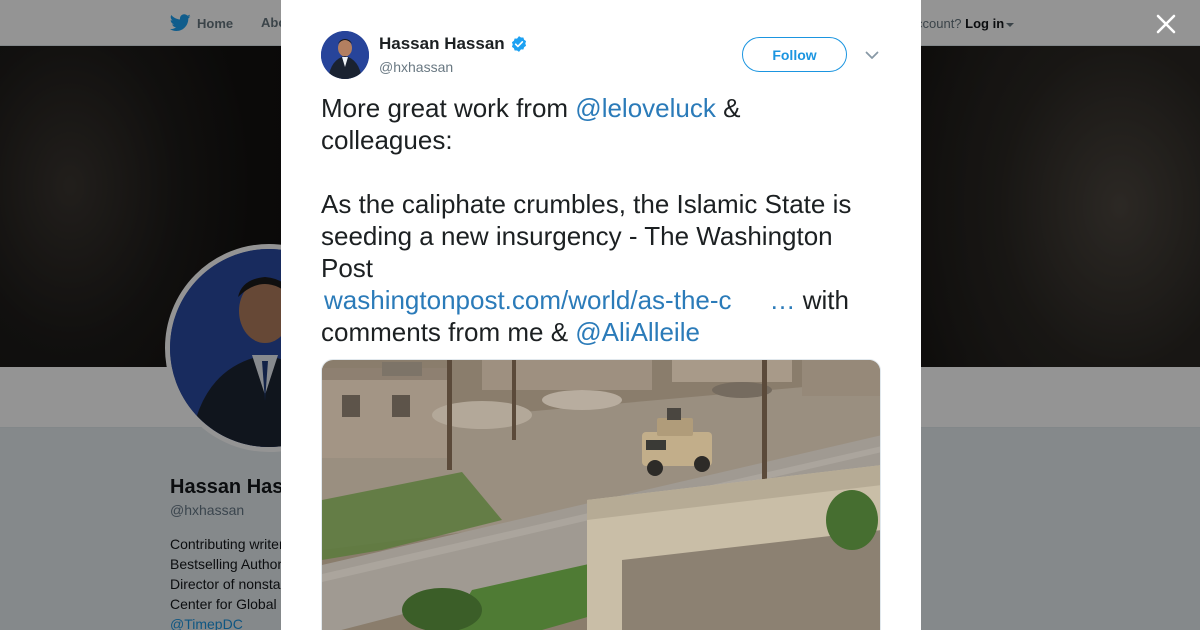  Describe the element at coordinates (822, 300) in the screenshot. I see `tweet-text-segment: with` at that location.